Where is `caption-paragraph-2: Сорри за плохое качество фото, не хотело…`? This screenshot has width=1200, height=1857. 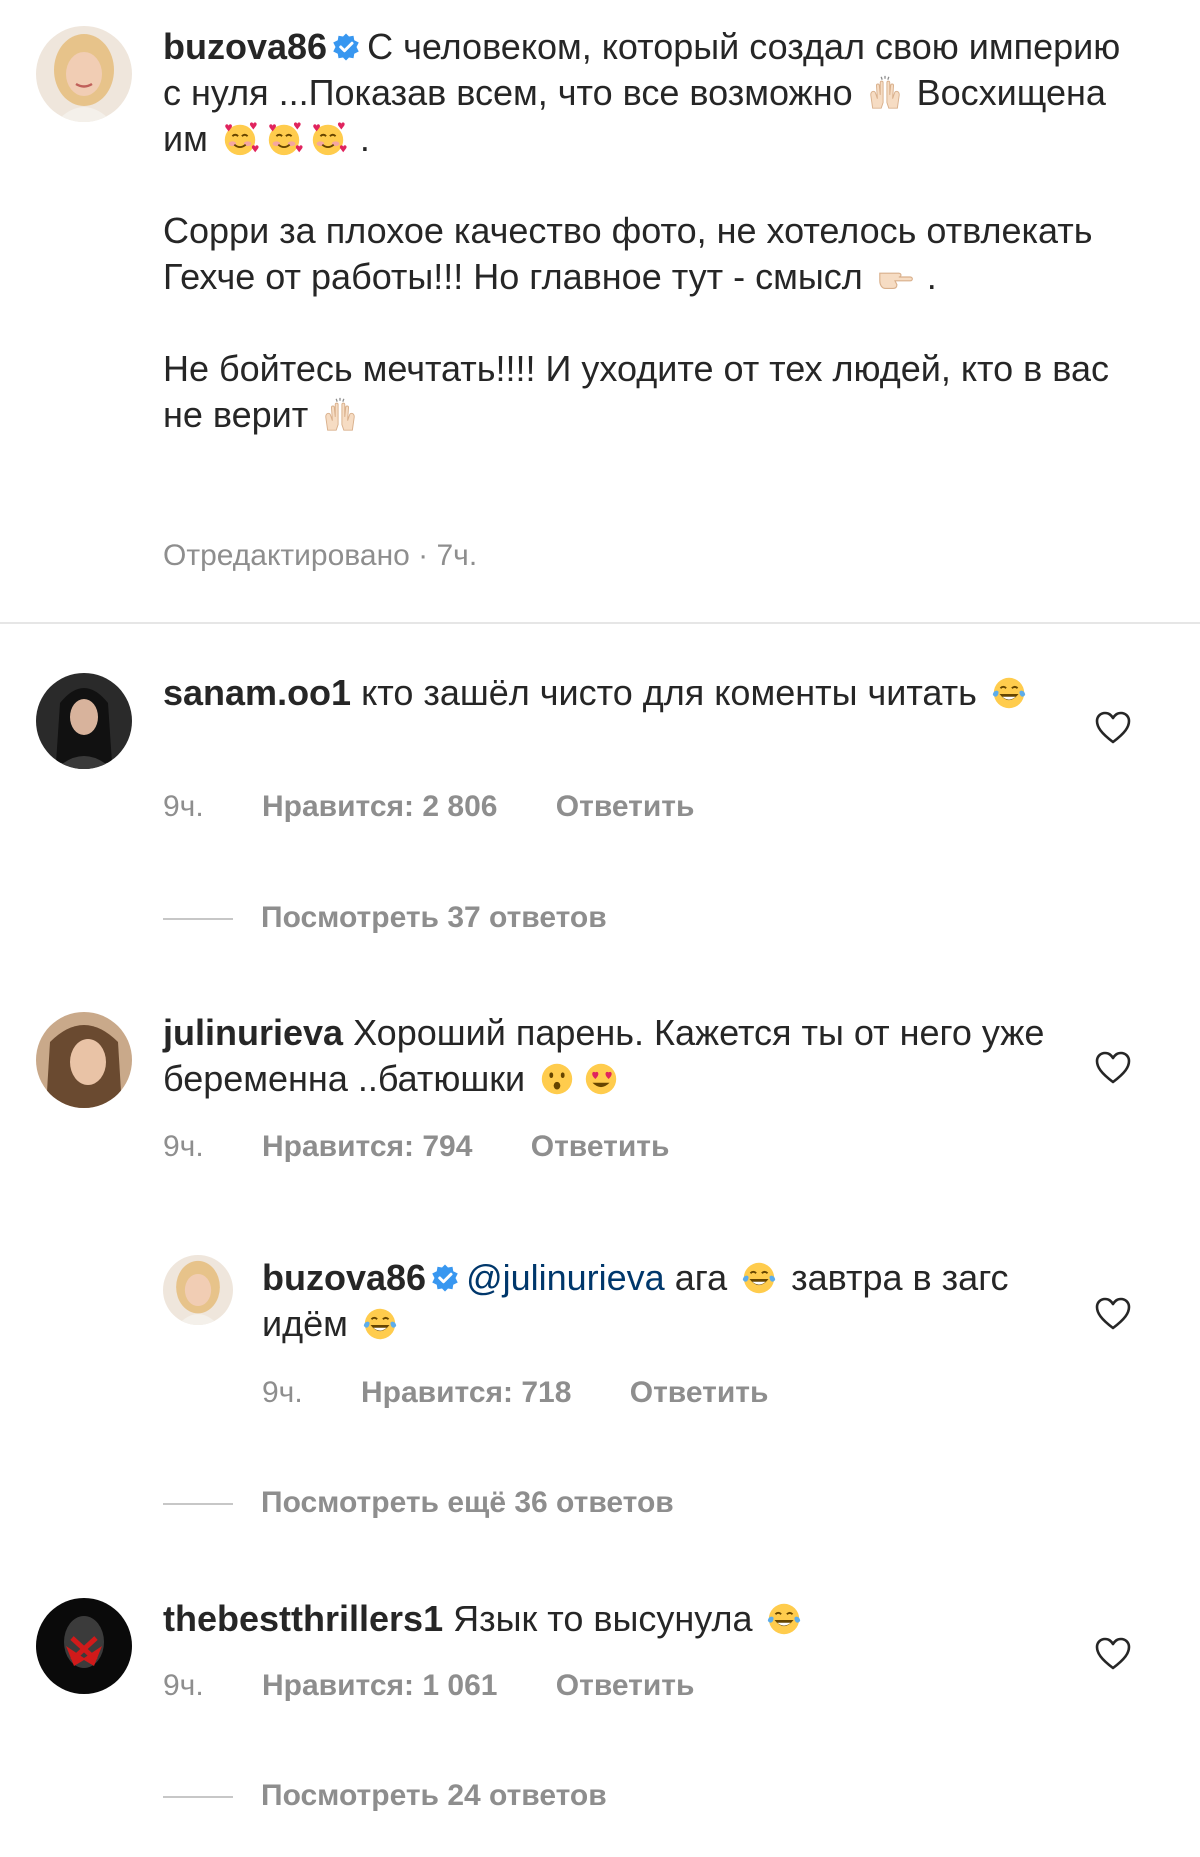 caption-paragraph-2: Сорри за плохое качество фото, не хотело… is located at coordinates (643, 254).